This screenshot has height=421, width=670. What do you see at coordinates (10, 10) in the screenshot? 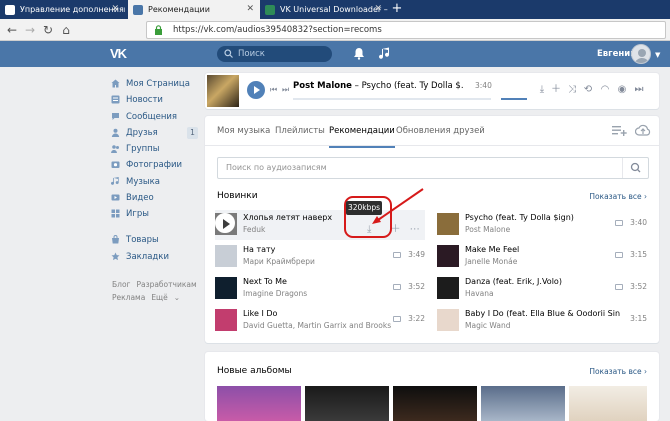
I see `puzzle-icon` at bounding box center [10, 10].